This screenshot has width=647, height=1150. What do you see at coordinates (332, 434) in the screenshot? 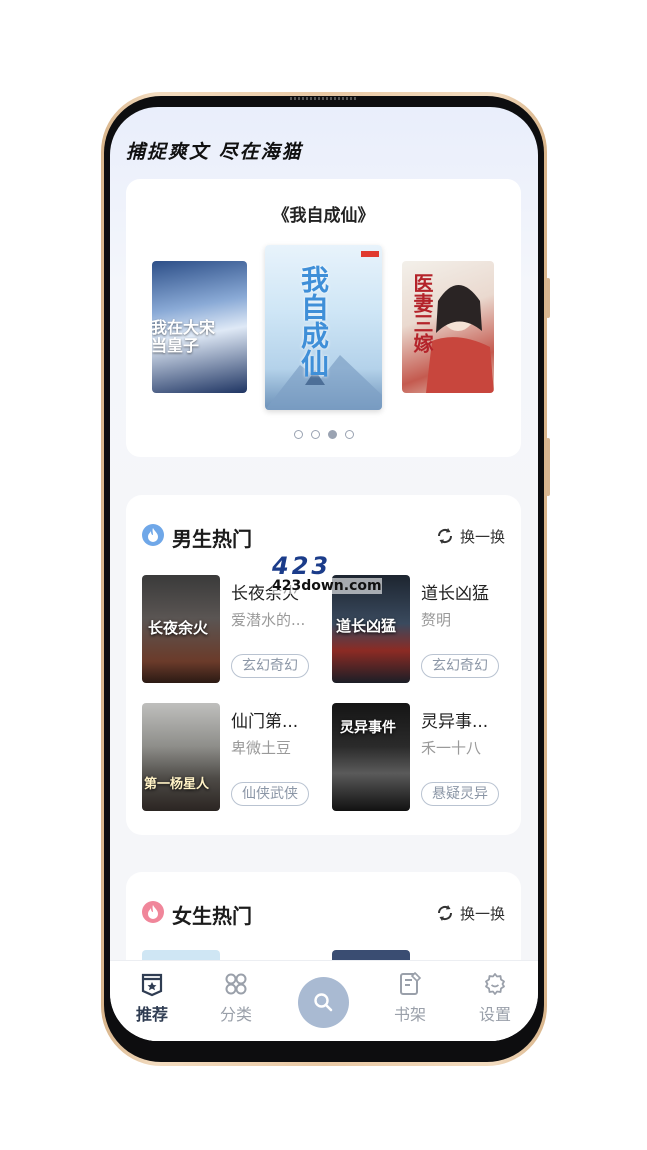
I see `carousel-dot-active` at bounding box center [332, 434].